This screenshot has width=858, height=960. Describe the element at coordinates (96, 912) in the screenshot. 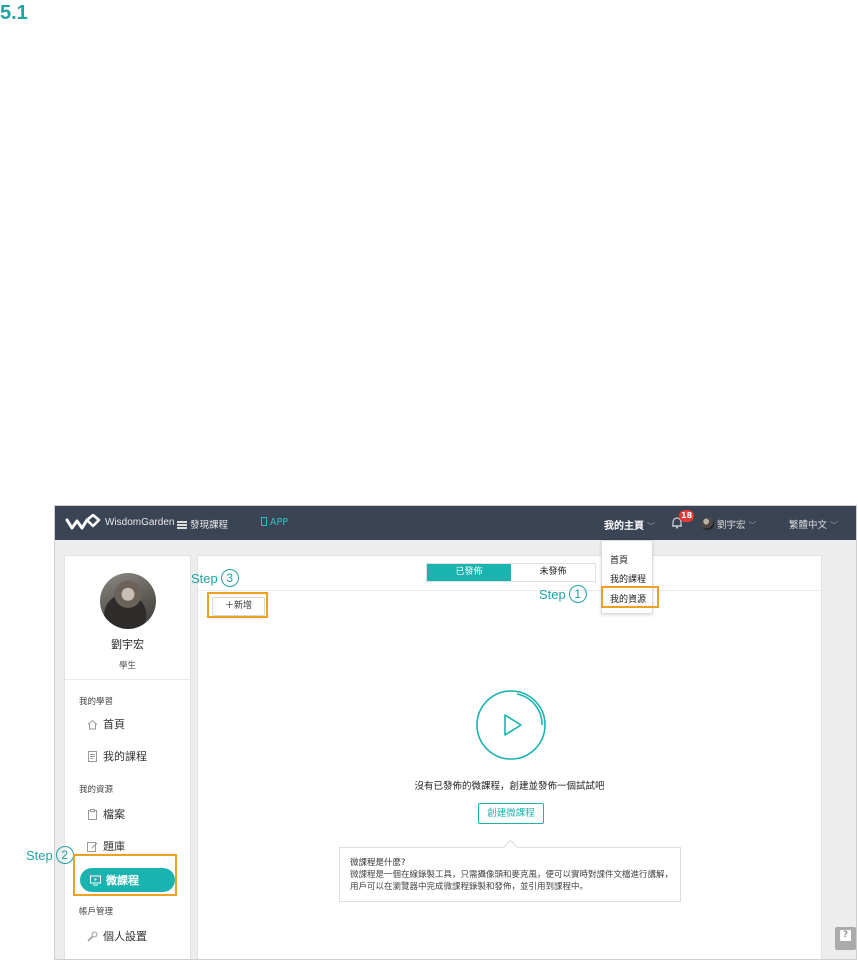

I see `section-account: 帳戶管理` at that location.